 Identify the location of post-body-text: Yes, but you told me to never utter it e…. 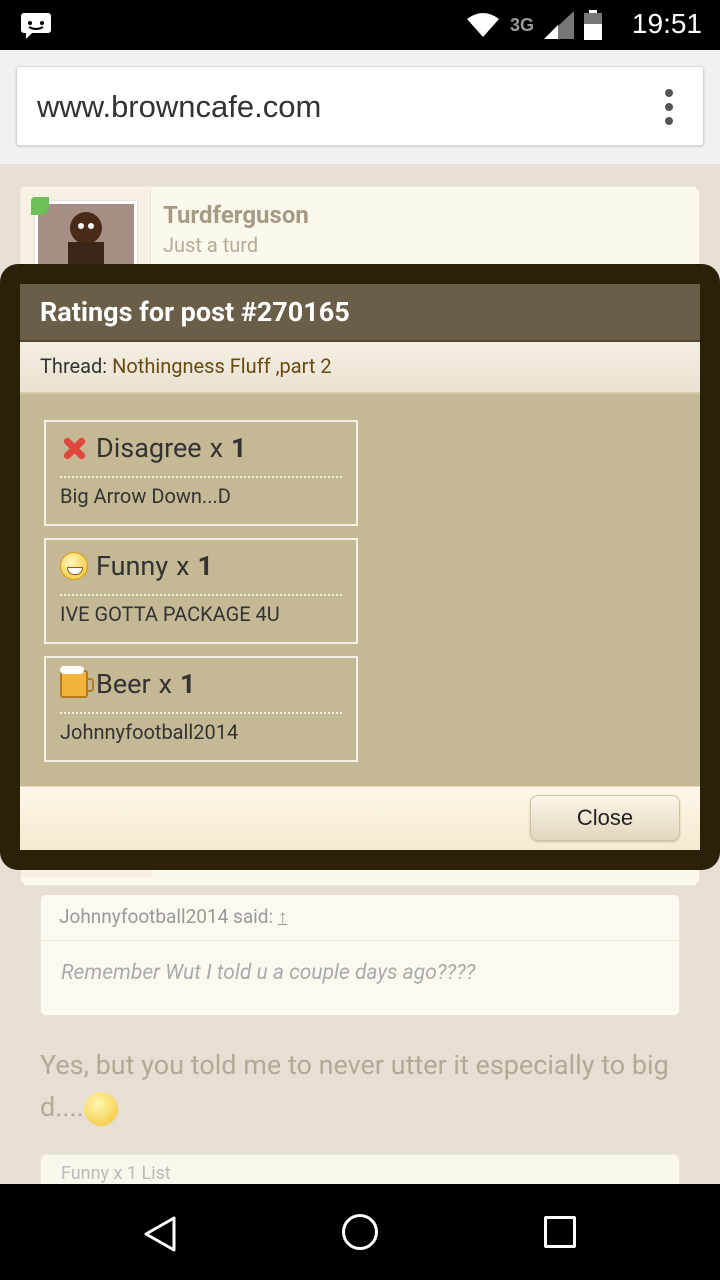
(354, 1086).